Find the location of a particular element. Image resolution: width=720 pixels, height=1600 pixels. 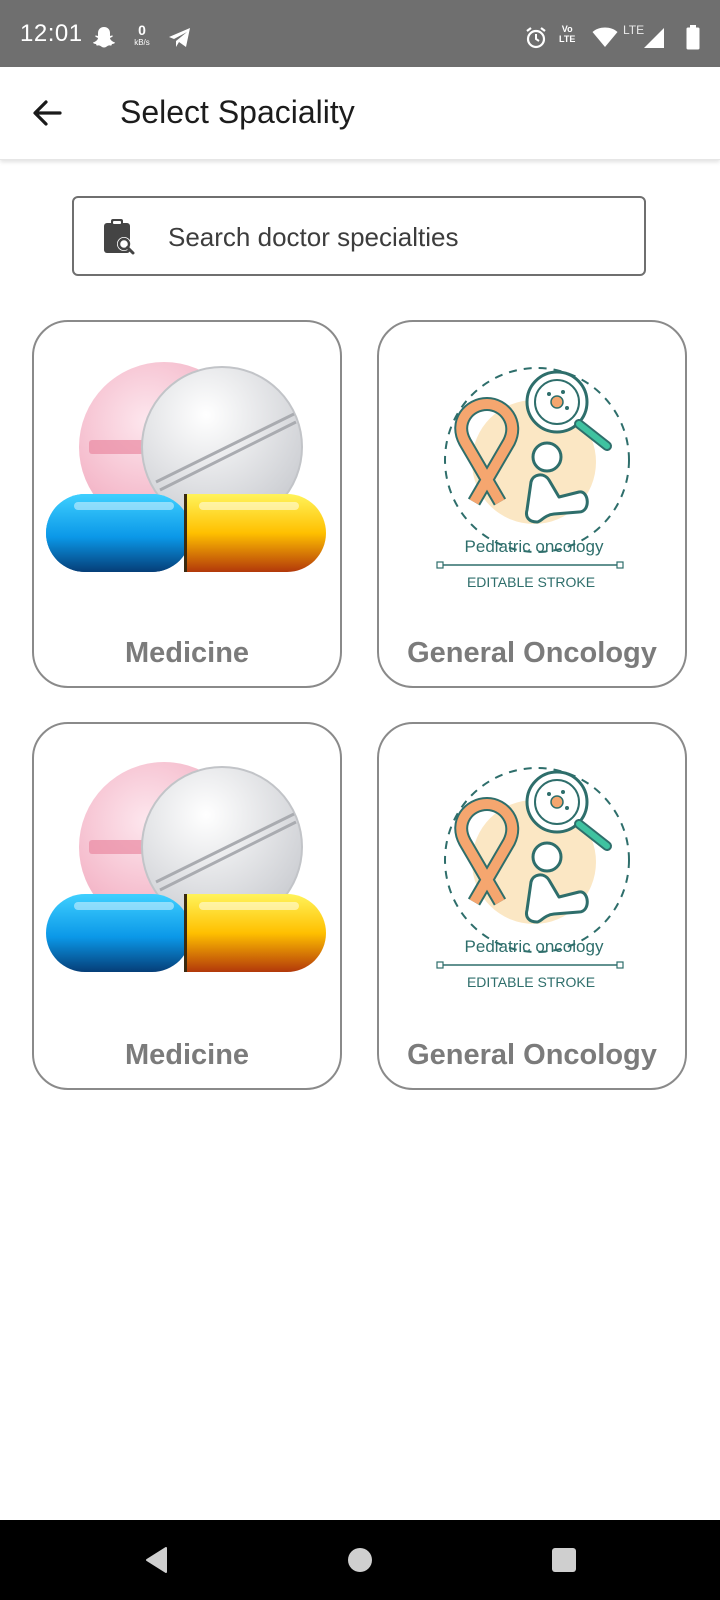

network-speed-unit: kB/s is located at coordinates (142, 42).